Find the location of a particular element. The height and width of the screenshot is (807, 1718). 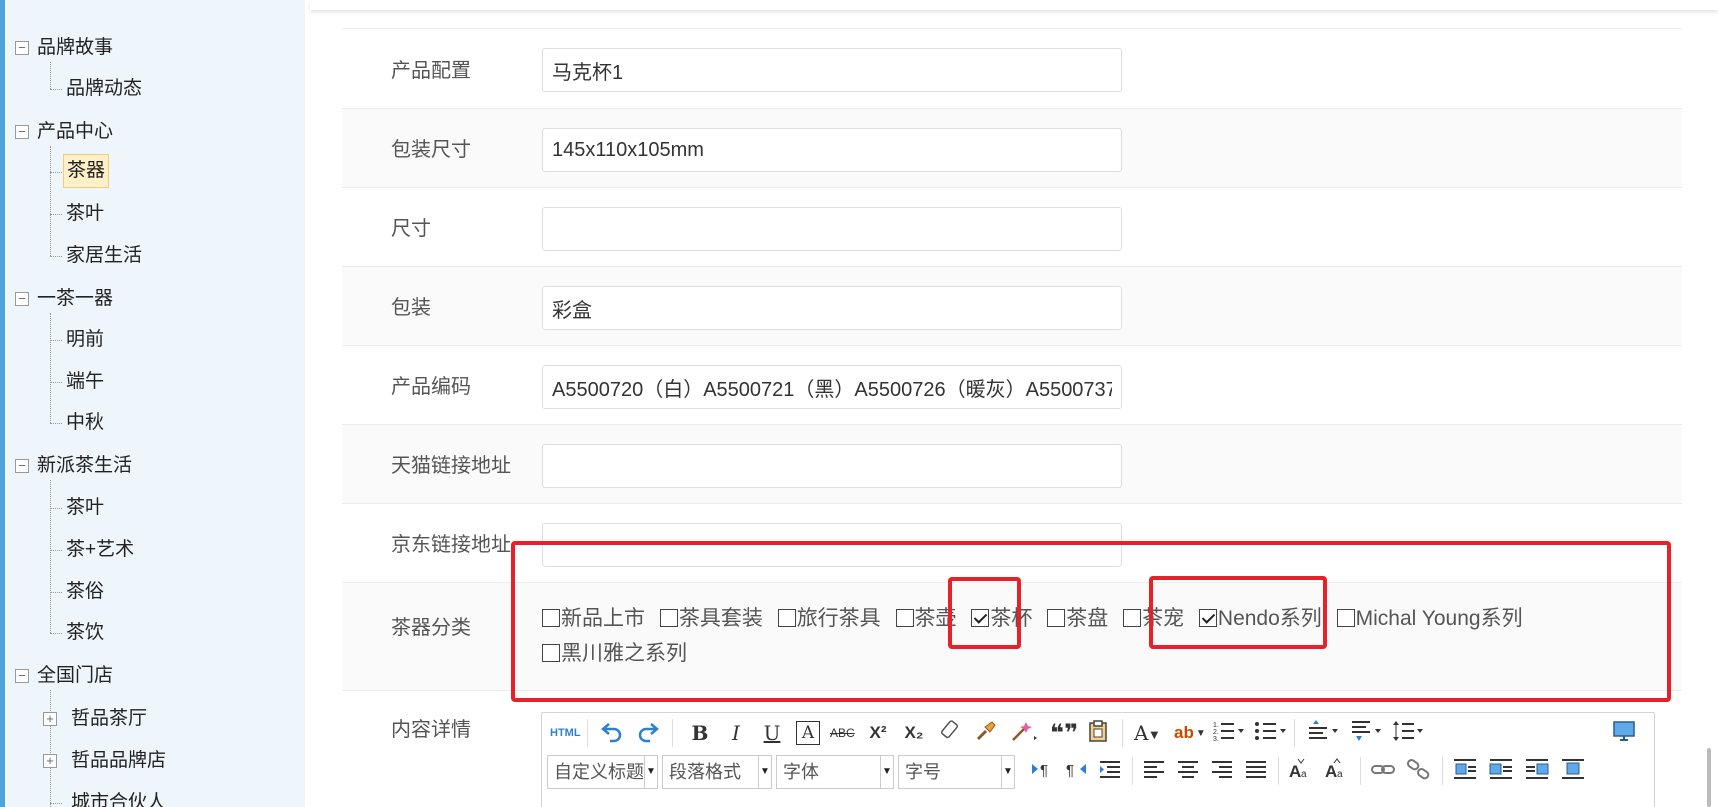

checkbox-teapot: 茶壶 is located at coordinates (926, 618).